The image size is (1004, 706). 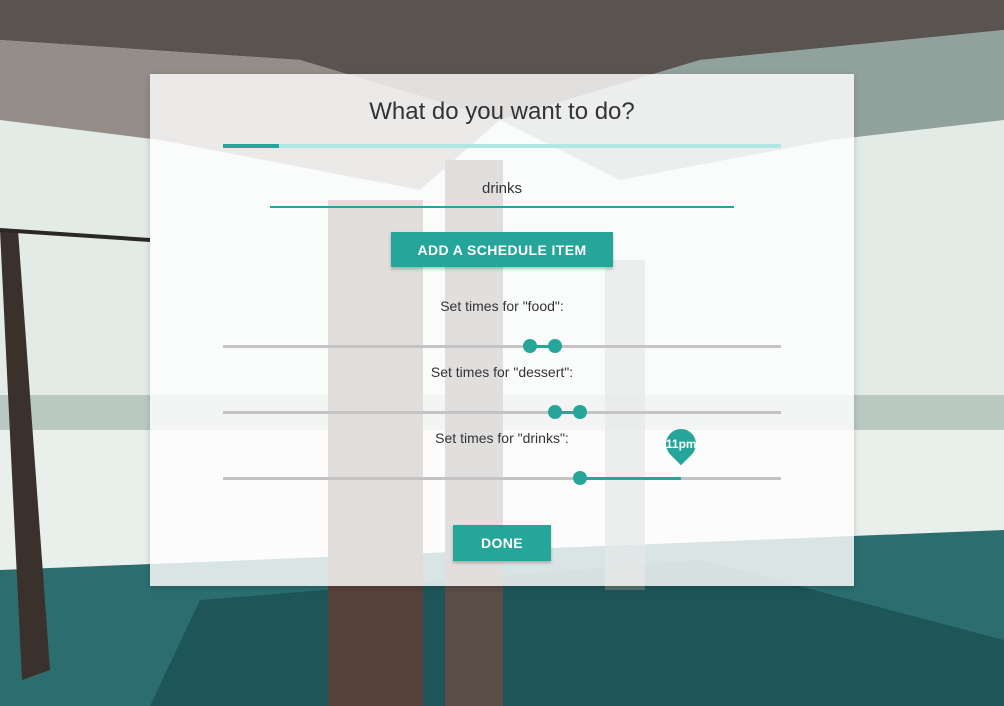 What do you see at coordinates (630, 478) in the screenshot?
I see `slider-selected-range` at bounding box center [630, 478].